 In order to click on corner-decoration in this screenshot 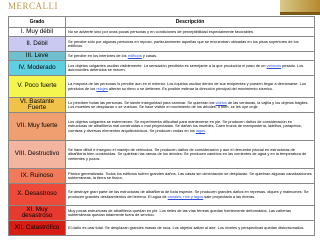, I will do `click(300, 6)`.